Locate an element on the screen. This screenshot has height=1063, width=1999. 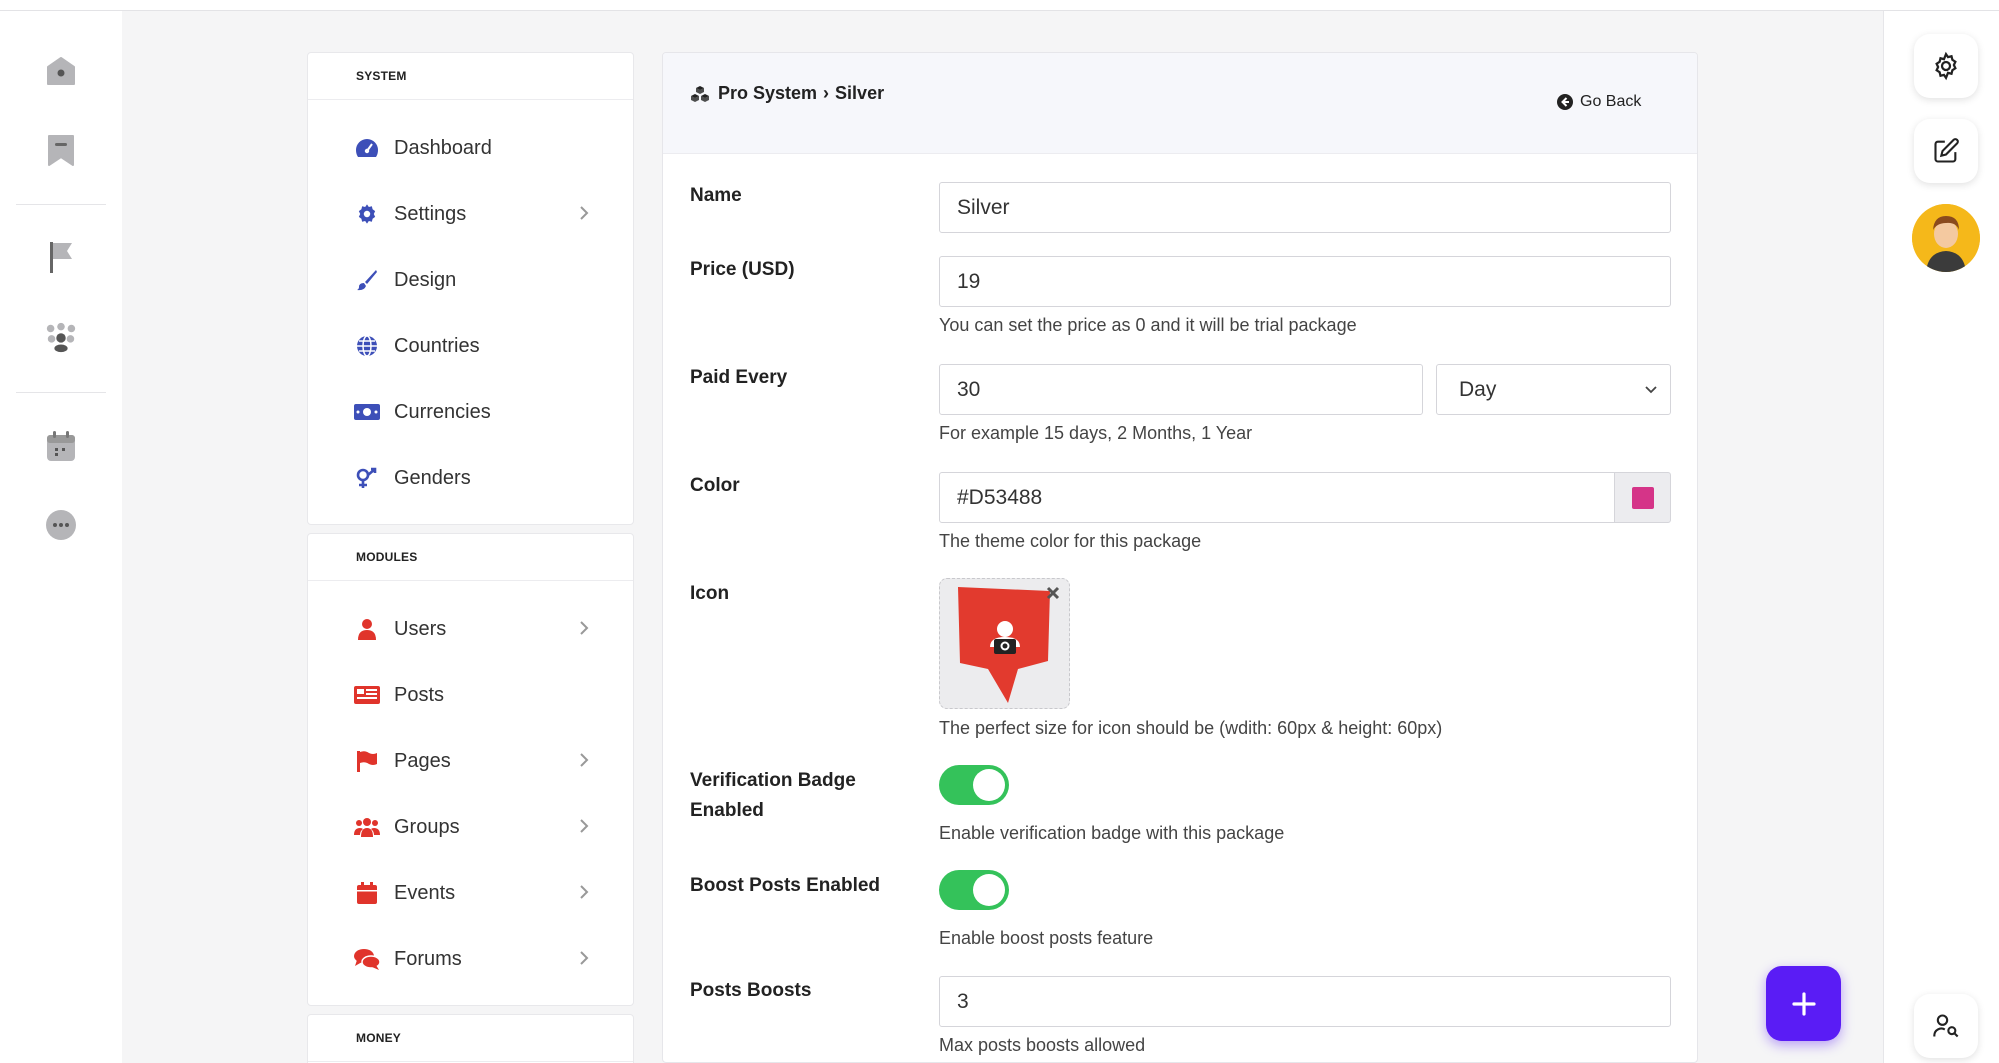
avatar is located at coordinates (1946, 238).